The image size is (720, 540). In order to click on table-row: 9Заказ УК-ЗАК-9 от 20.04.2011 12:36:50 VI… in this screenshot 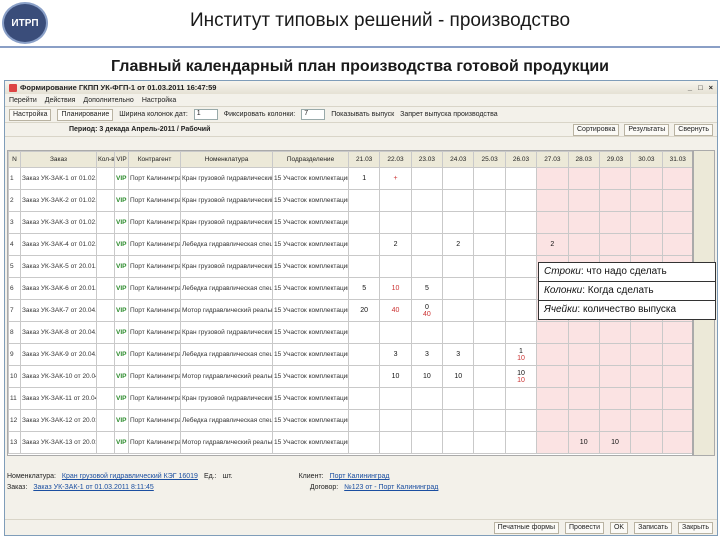, I will do `click(350, 354)`.